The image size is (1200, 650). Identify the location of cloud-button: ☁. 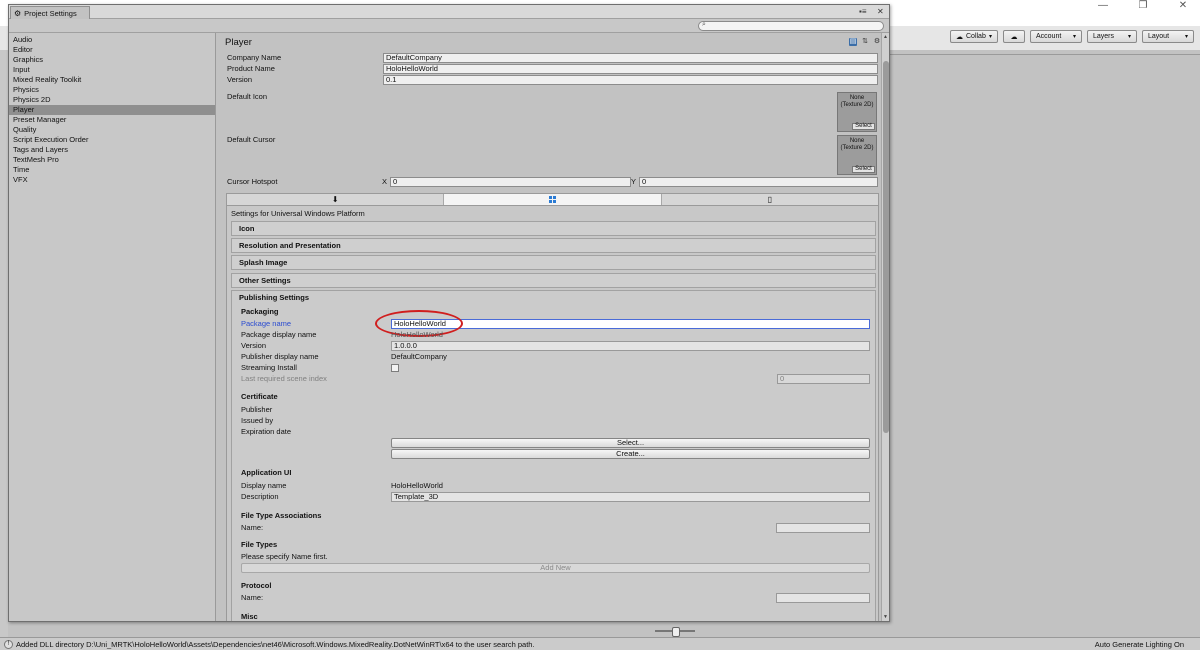
(1014, 36).